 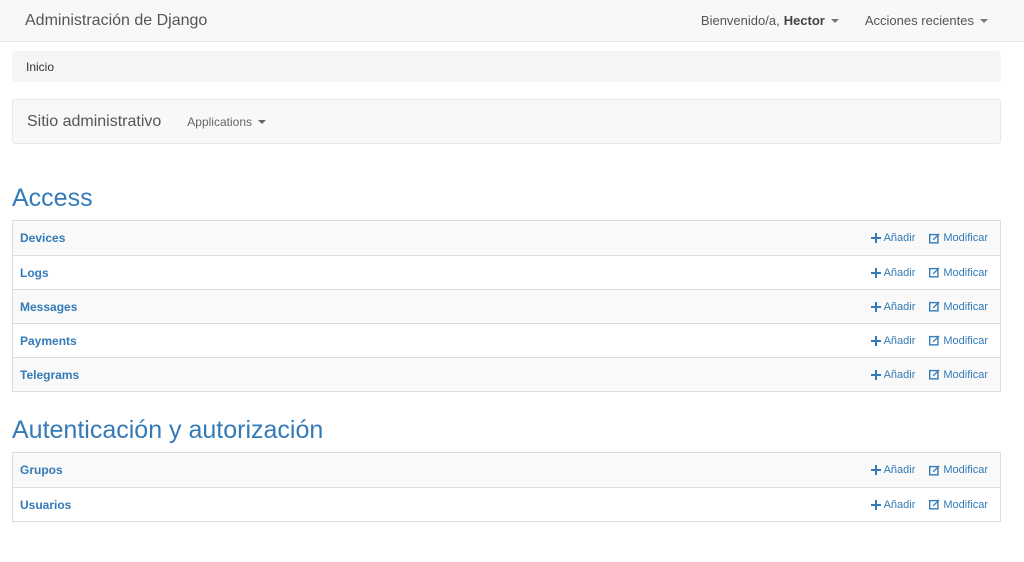 I want to click on username: Hector, so click(x=804, y=20).